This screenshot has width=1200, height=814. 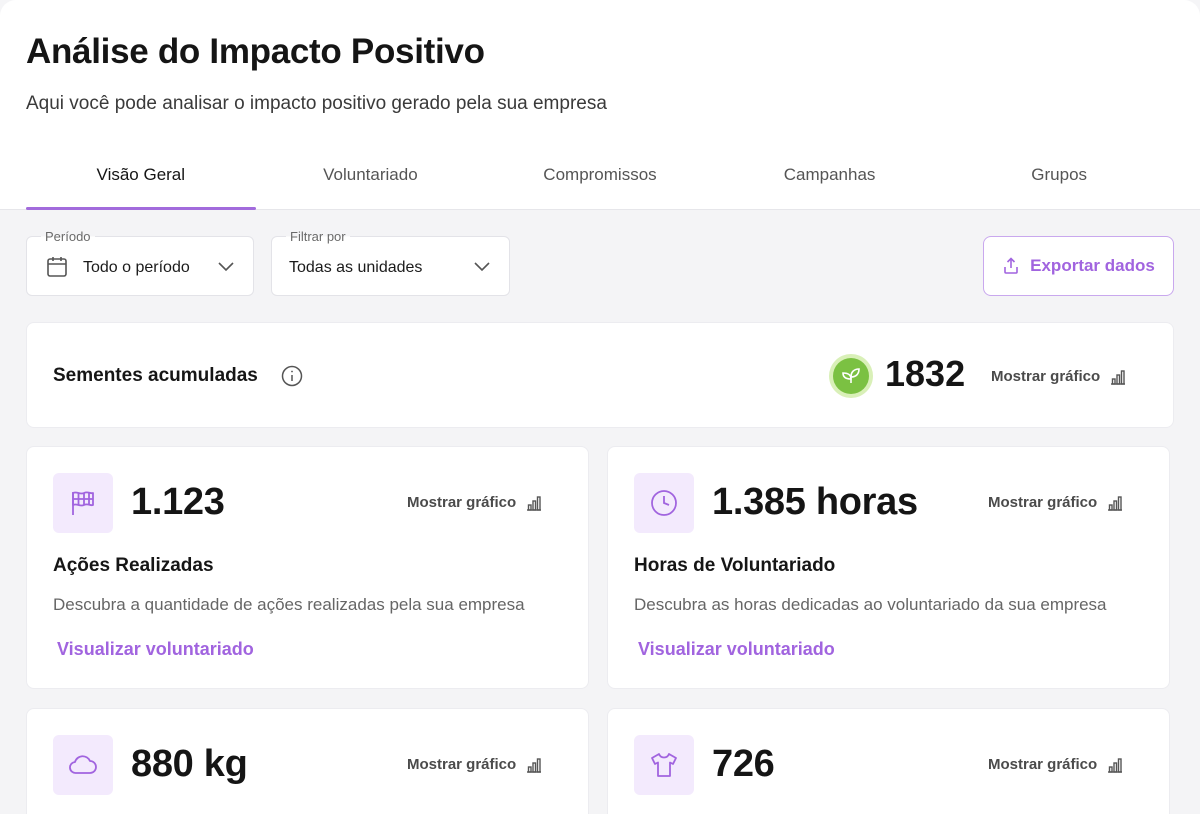 What do you see at coordinates (155, 375) in the screenshot?
I see `seeds-title: Sementes acumuladas` at bounding box center [155, 375].